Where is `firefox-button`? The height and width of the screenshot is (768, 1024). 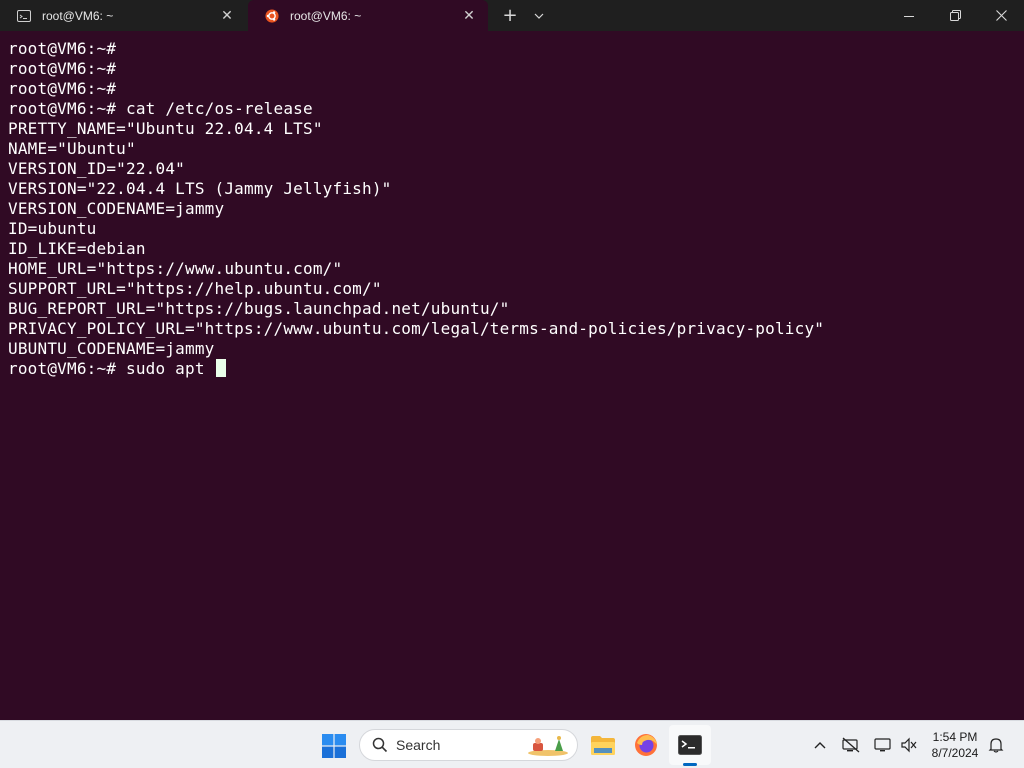
firefox-button is located at coordinates (646, 745).